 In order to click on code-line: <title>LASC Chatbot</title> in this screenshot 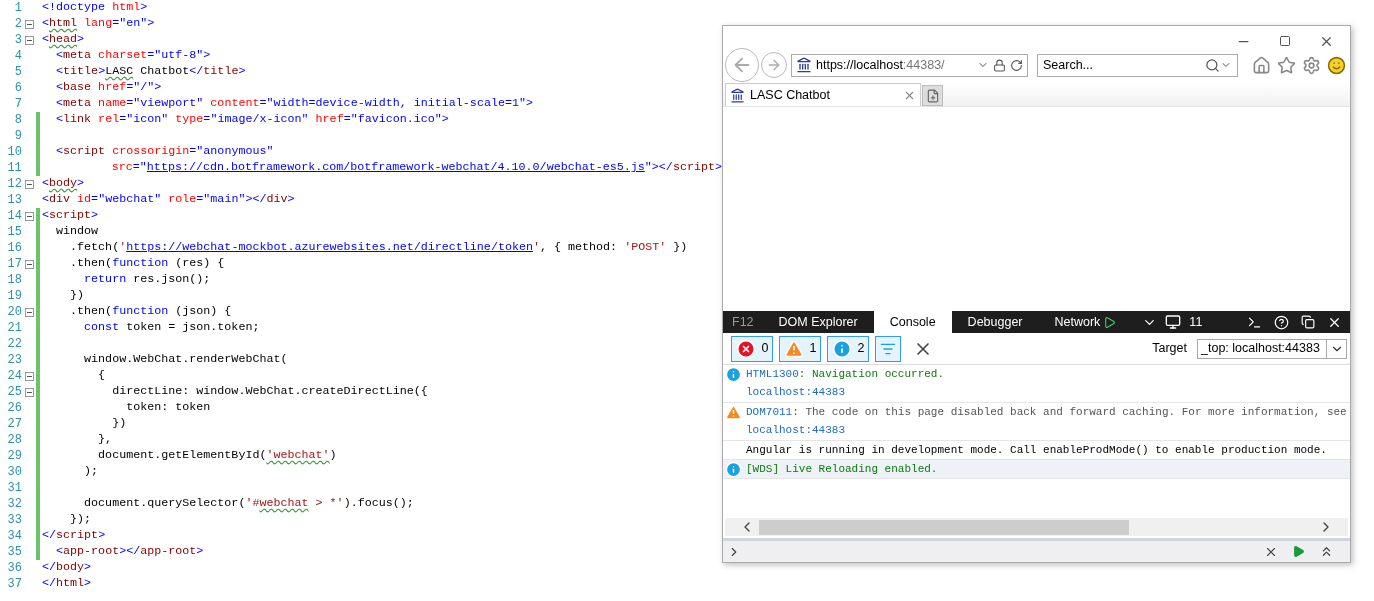, I will do `click(150, 72)`.